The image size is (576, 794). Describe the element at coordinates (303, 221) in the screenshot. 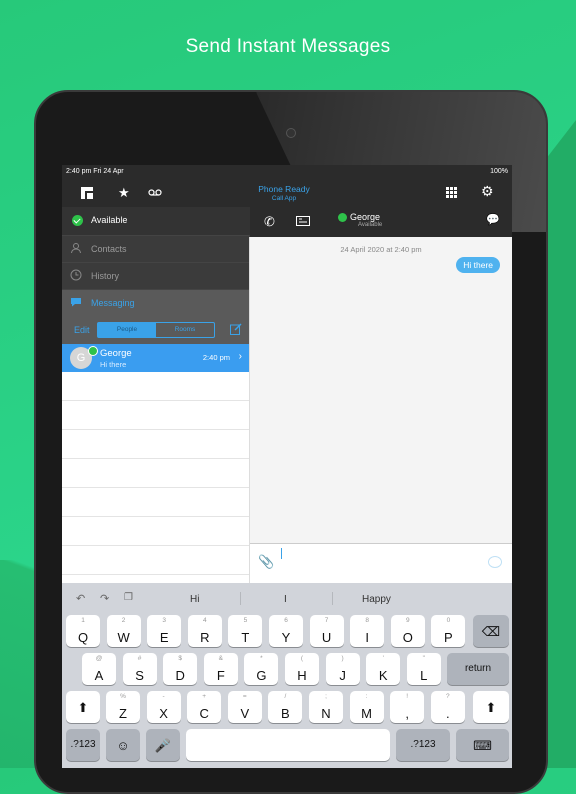

I see `contact-card-icon` at that location.